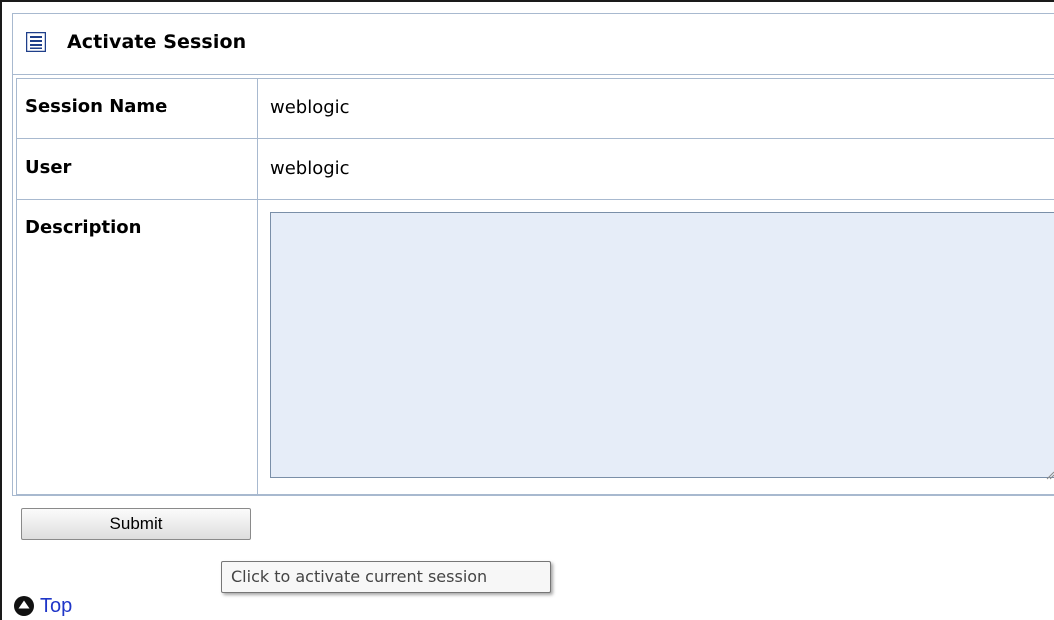  Describe the element at coordinates (533, 44) in the screenshot. I see `panel-header: Activate Session` at that location.